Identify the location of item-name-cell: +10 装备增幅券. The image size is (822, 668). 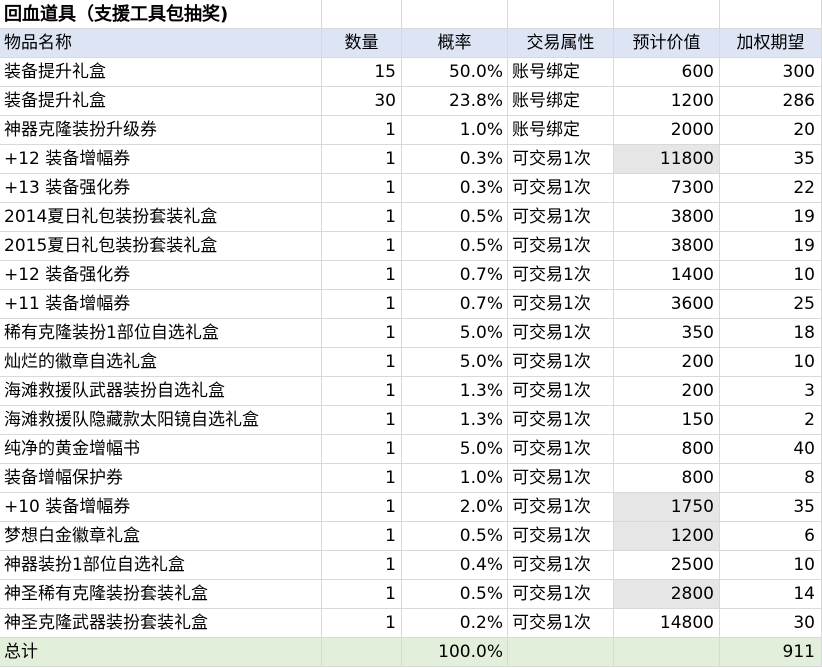
(161, 507).